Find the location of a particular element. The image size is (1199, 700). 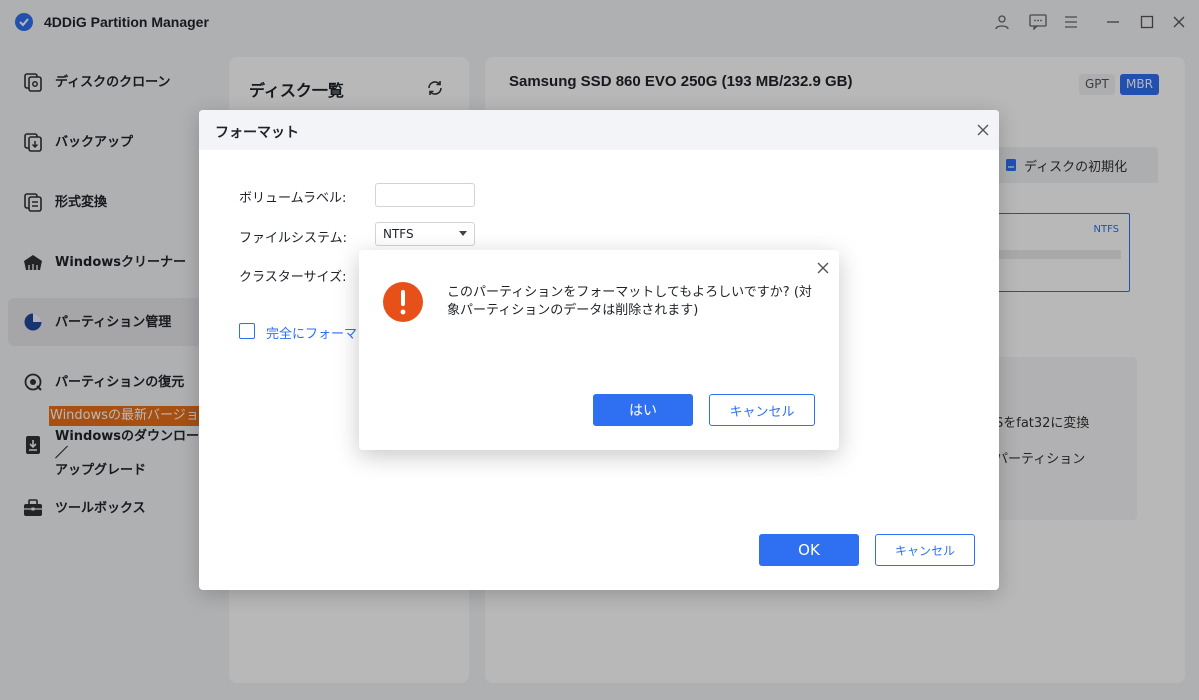

full-format-label: 完全にフォーマッ is located at coordinates (318, 332).